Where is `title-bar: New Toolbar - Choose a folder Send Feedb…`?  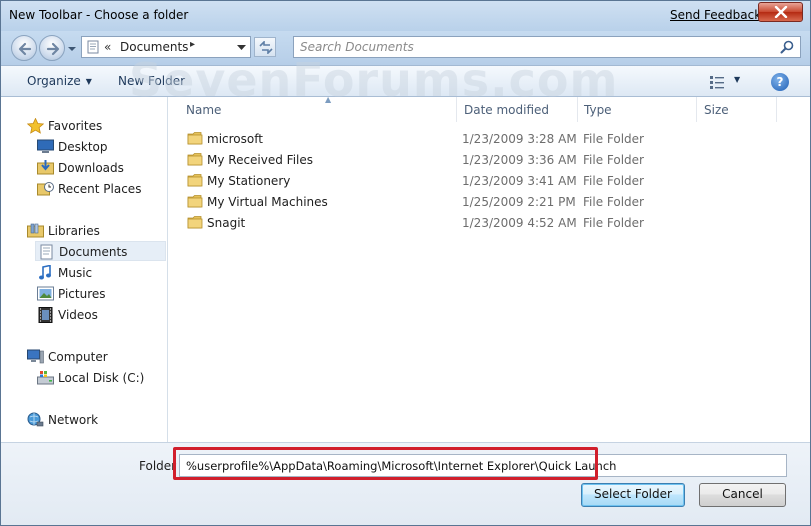 title-bar: New Toolbar - Choose a folder Send Feedb… is located at coordinates (405, 16).